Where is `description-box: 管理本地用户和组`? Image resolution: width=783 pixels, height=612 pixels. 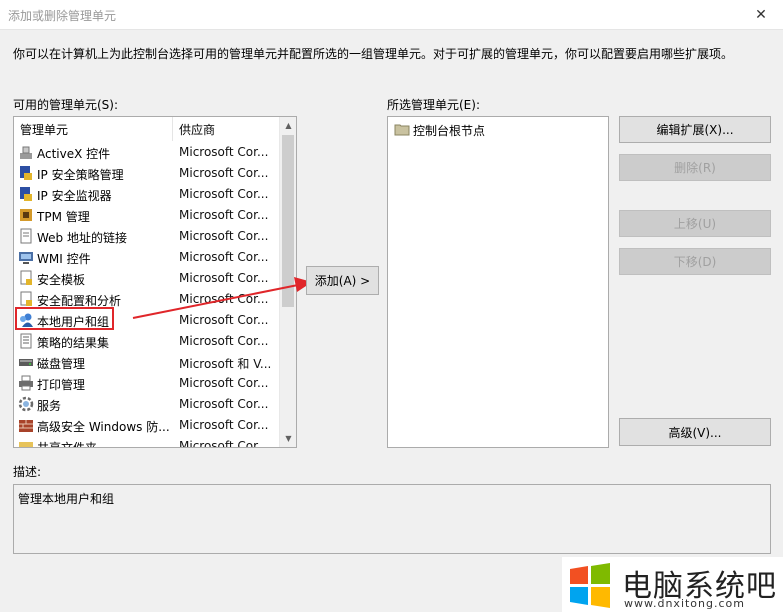 description-box: 管理本地用户和组 is located at coordinates (392, 519).